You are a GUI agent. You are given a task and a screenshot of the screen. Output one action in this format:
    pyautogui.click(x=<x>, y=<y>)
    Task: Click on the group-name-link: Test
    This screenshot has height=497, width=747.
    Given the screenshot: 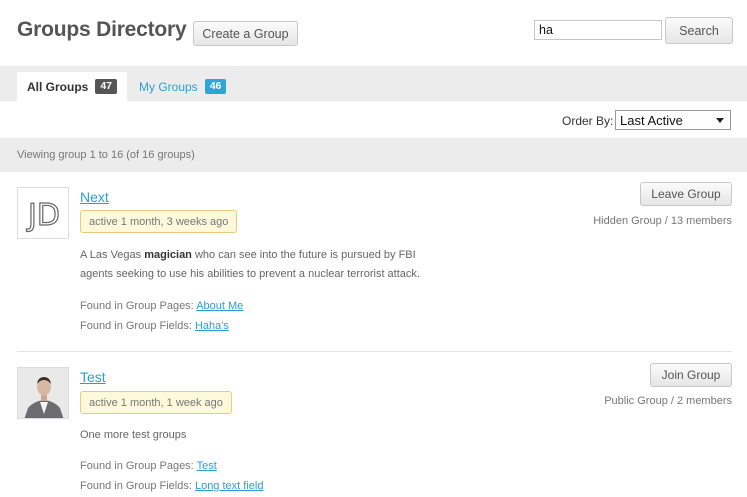 What is the action you would take?
    pyautogui.click(x=93, y=377)
    